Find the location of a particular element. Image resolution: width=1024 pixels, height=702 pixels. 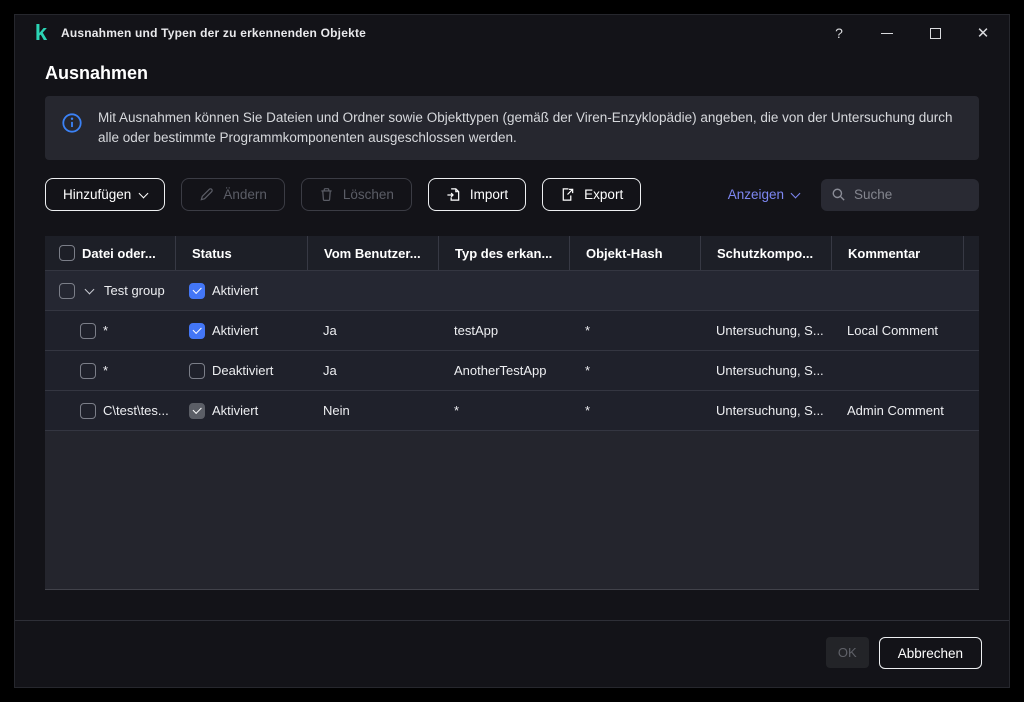

select-all-checkbox is located at coordinates (67, 253).